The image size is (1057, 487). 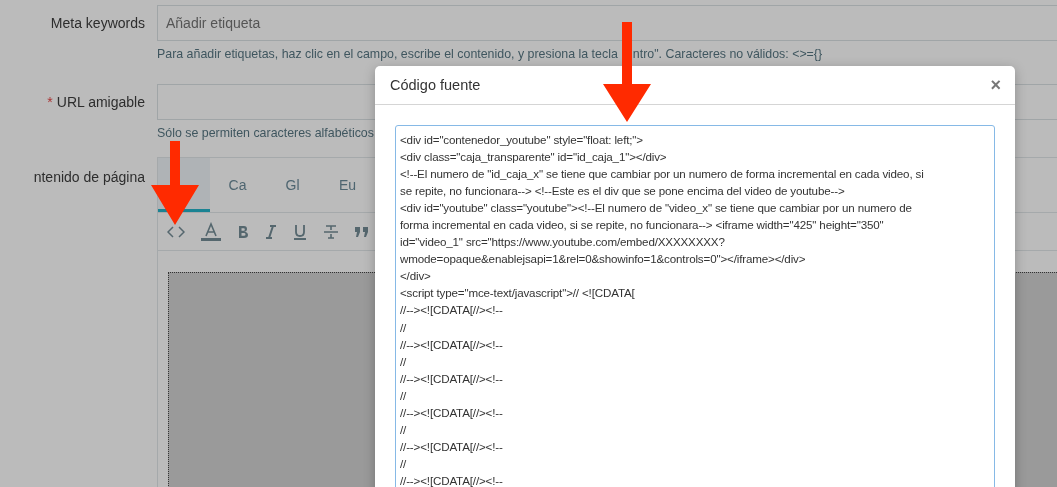 I want to click on code-line: forma incremental en cada video, si se repite, no funcionara--> <iframe width="425" height="350", so click(x=642, y=225).